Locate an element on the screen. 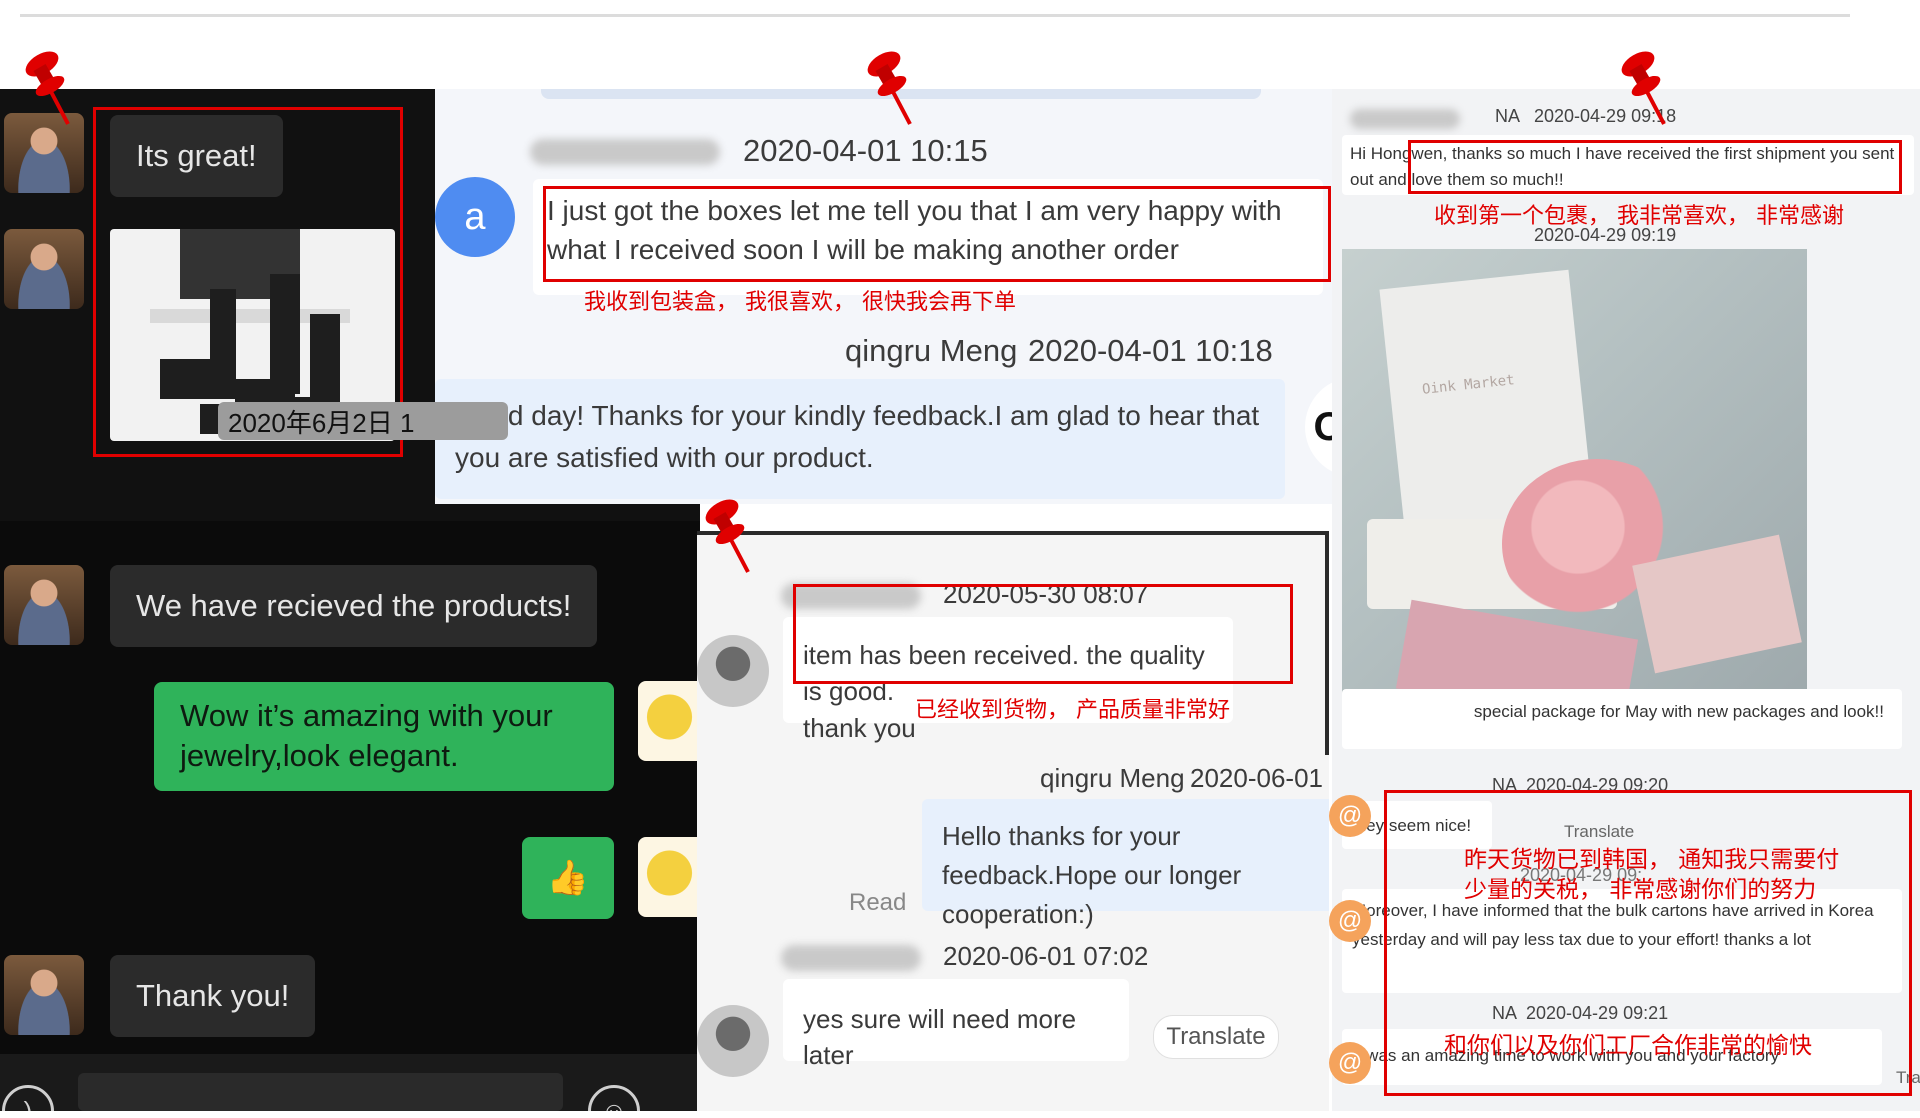  reply-time: 2020-04-01 10:18 is located at coordinates (1150, 350).